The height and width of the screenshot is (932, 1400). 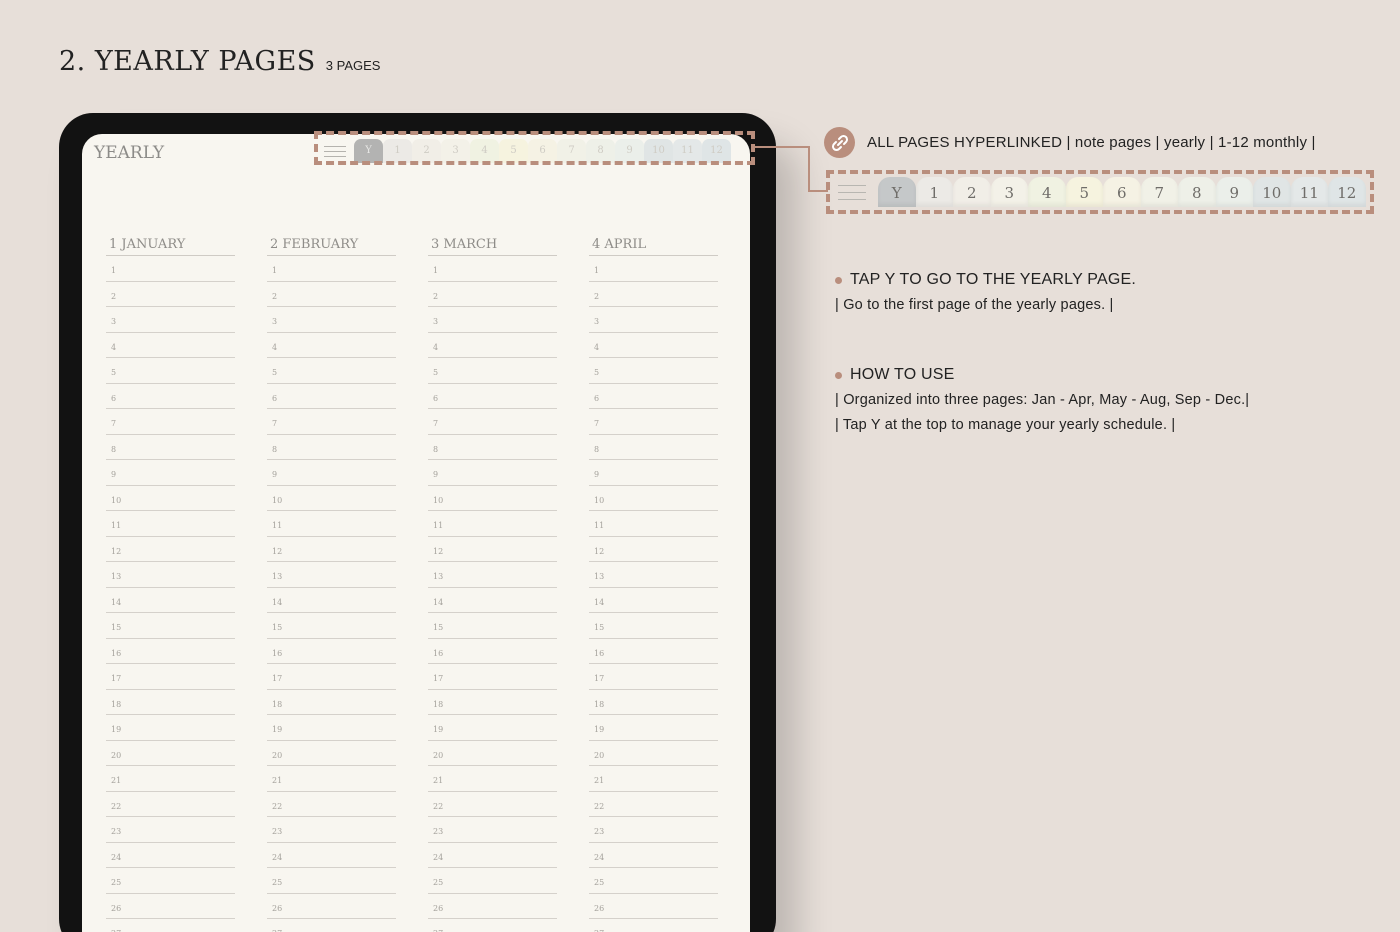 I want to click on tab-month-6: 6, so click(x=1122, y=192).